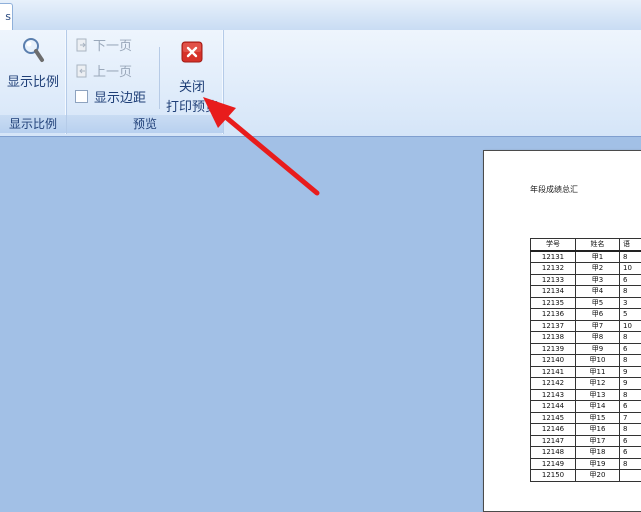 The image size is (641, 512). Describe the element at coordinates (553, 372) in the screenshot. I see `table-cell: 12141` at that location.